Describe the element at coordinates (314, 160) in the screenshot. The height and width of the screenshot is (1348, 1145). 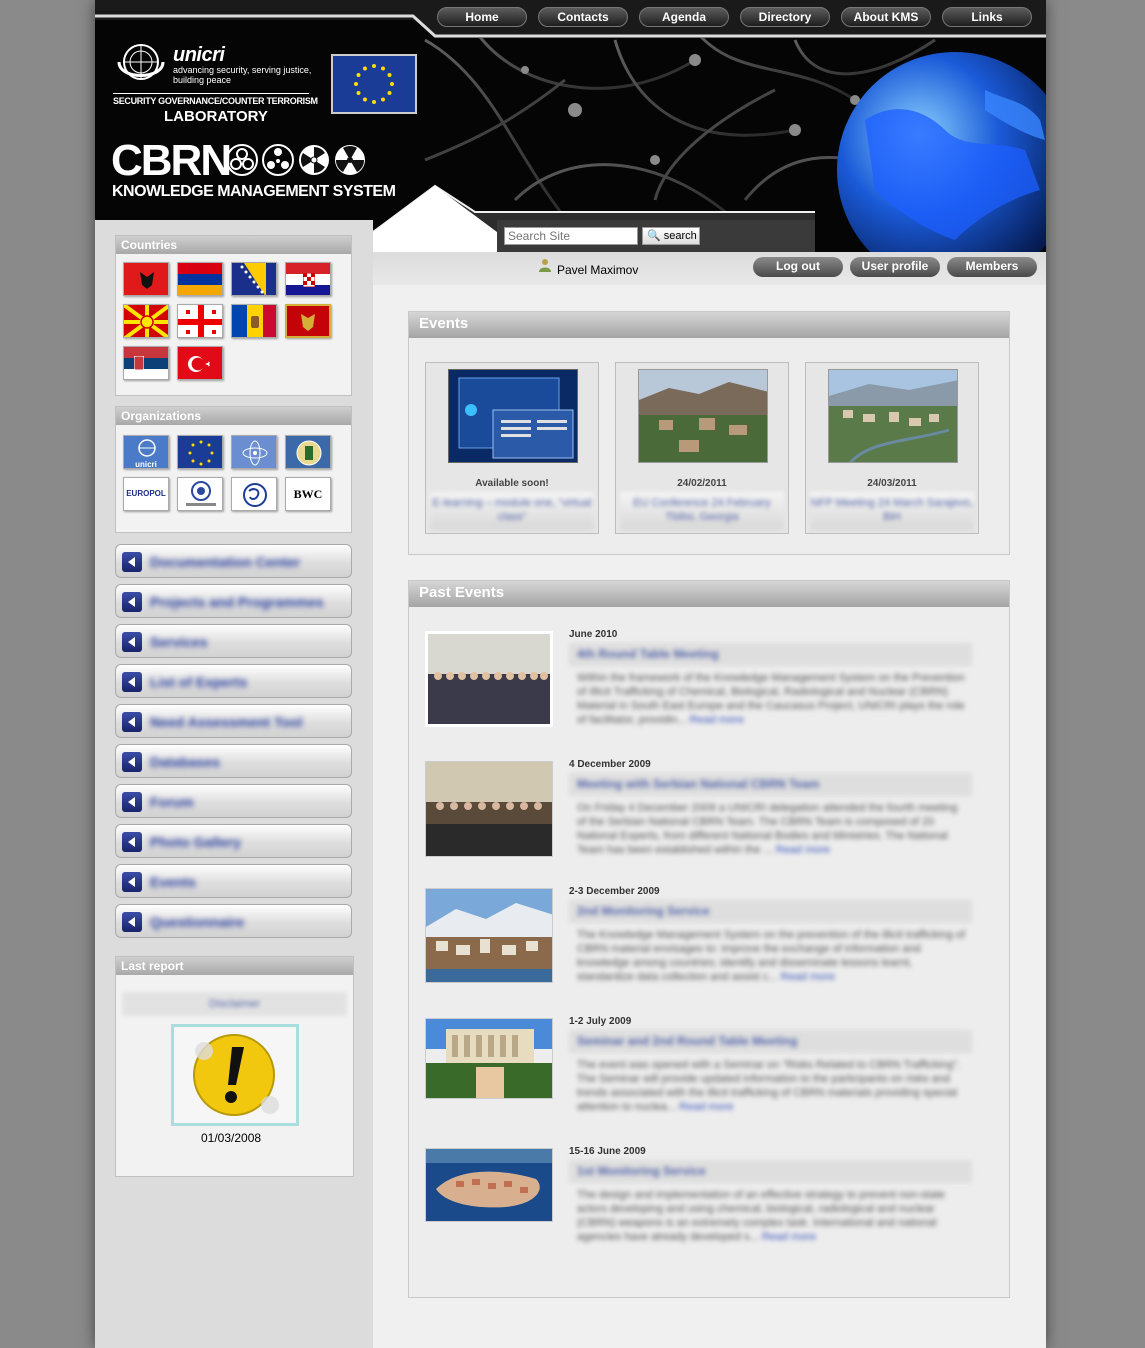
I see `radiation-icon` at that location.